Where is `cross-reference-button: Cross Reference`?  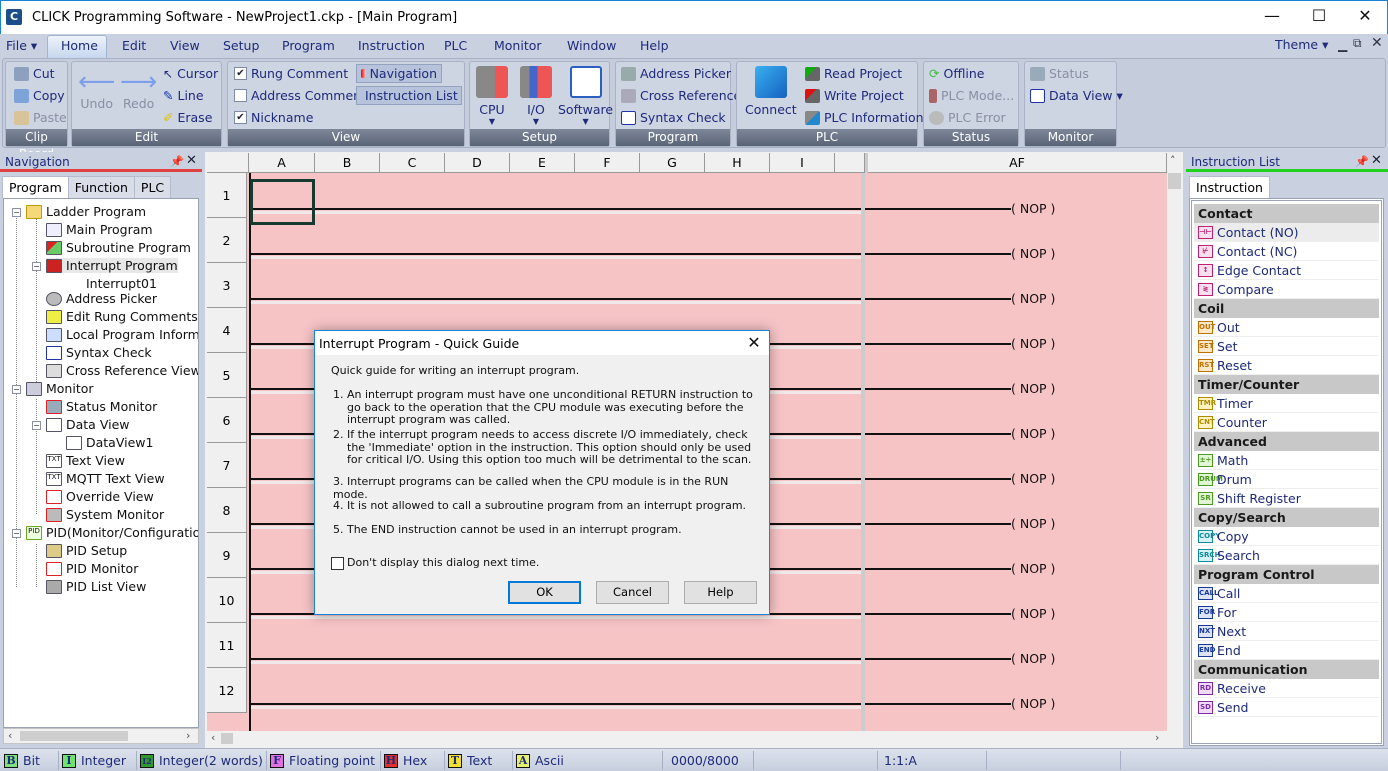 cross-reference-button: Cross Reference is located at coordinates (681, 95).